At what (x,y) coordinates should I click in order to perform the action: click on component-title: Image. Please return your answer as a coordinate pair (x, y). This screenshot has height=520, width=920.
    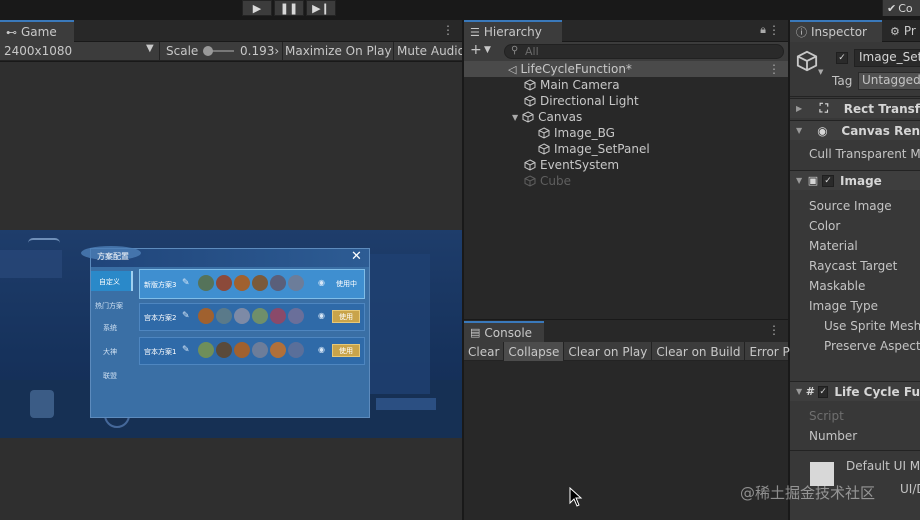
    Looking at the image, I should click on (861, 180).